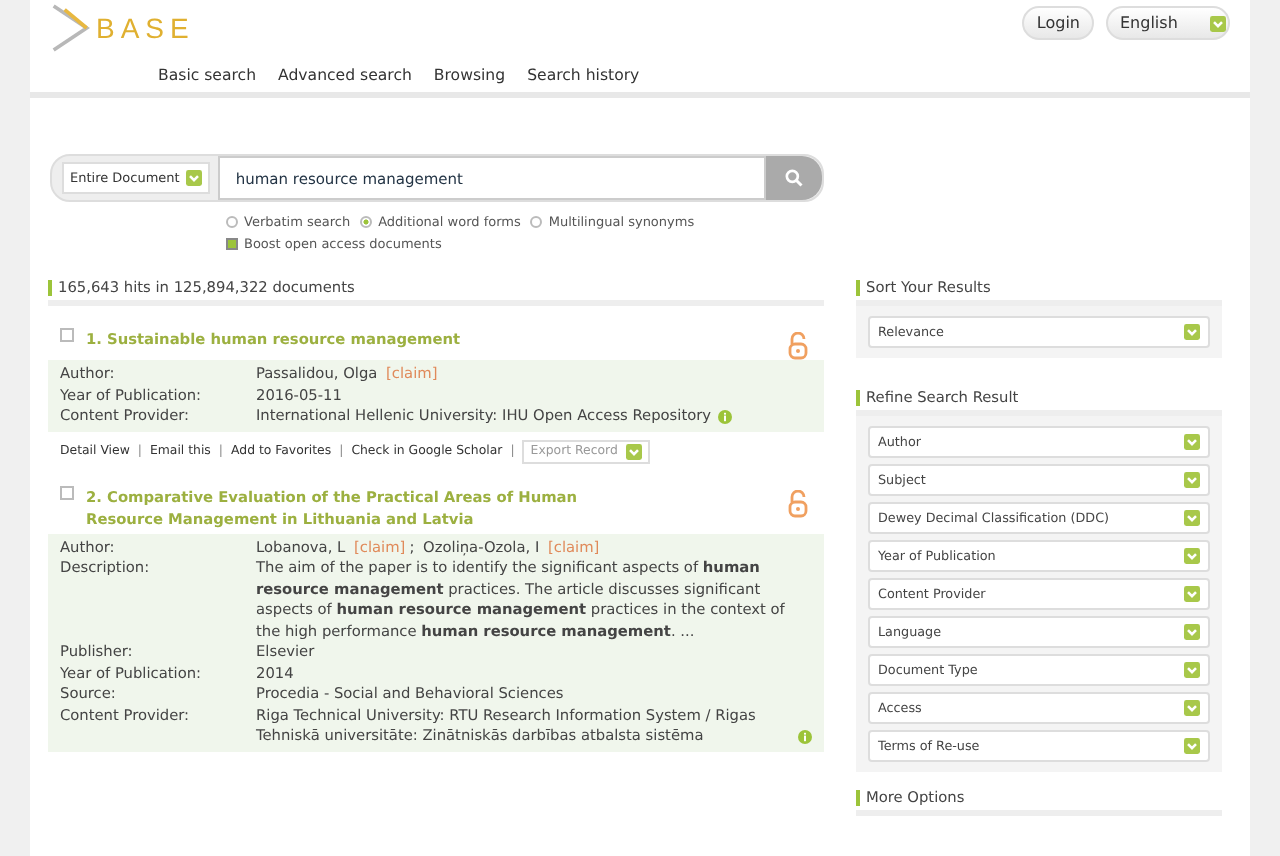 Image resolution: width=1280 pixels, height=856 pixels. I want to click on logo-text: BASE, so click(145, 28).